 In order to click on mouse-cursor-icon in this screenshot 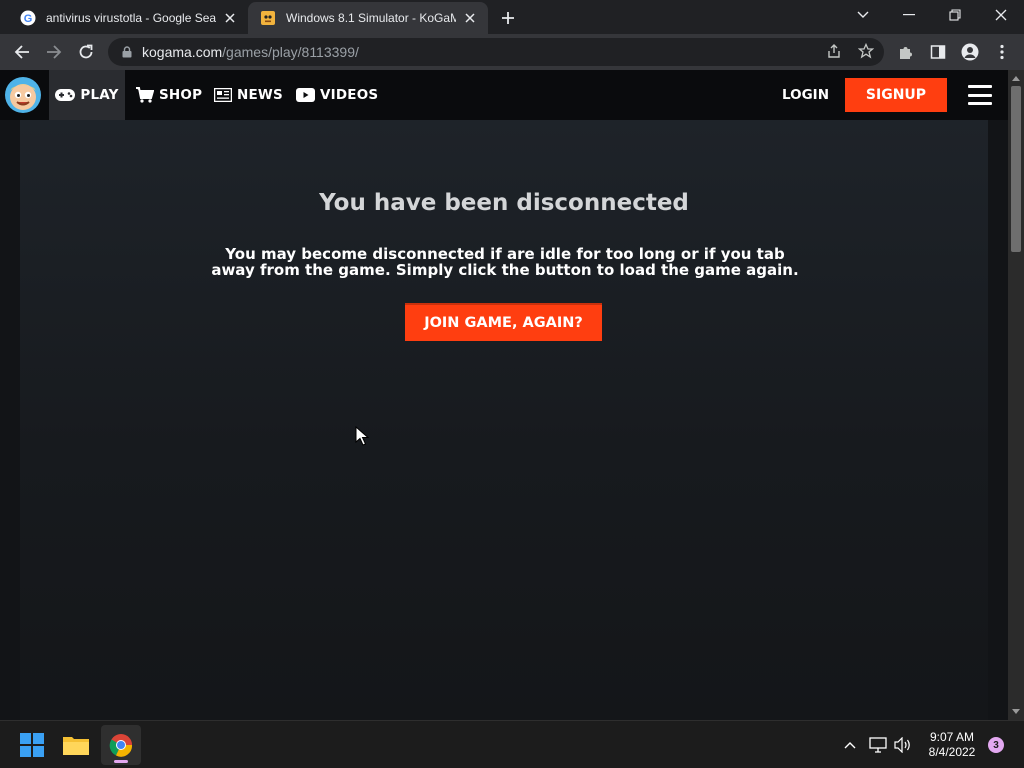, I will do `click(362, 435)`.